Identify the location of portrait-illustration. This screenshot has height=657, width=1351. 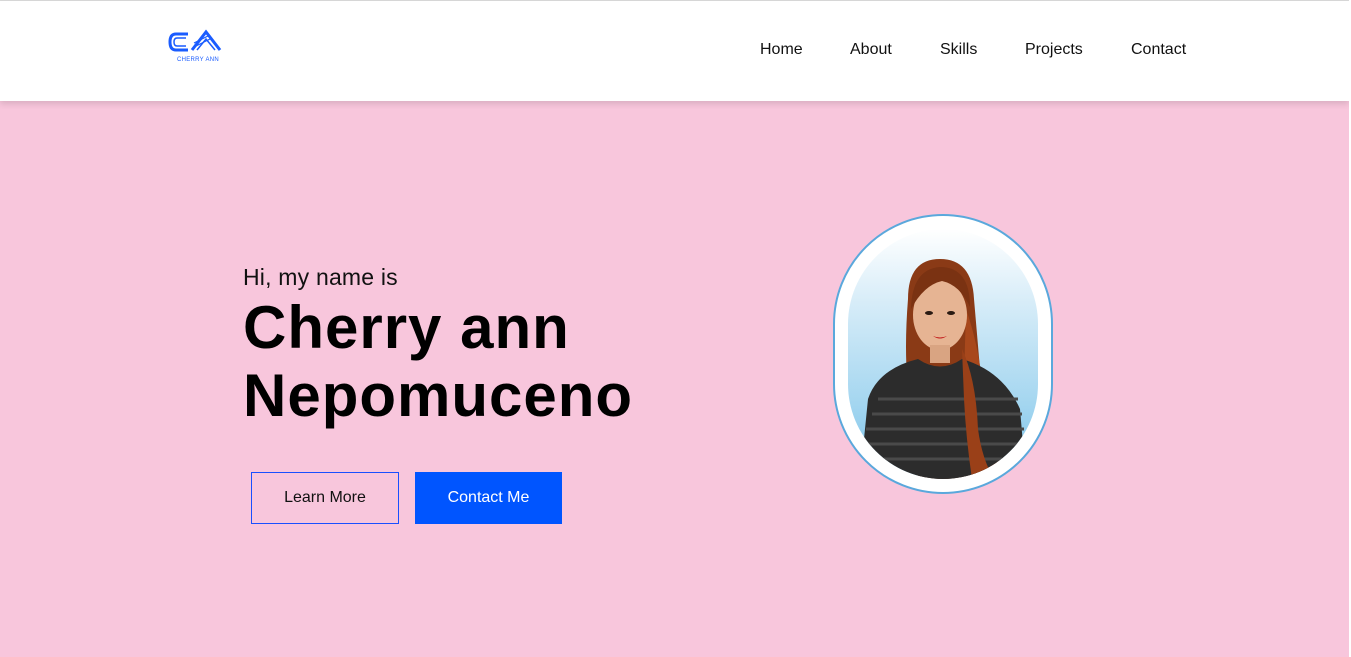
(943, 369).